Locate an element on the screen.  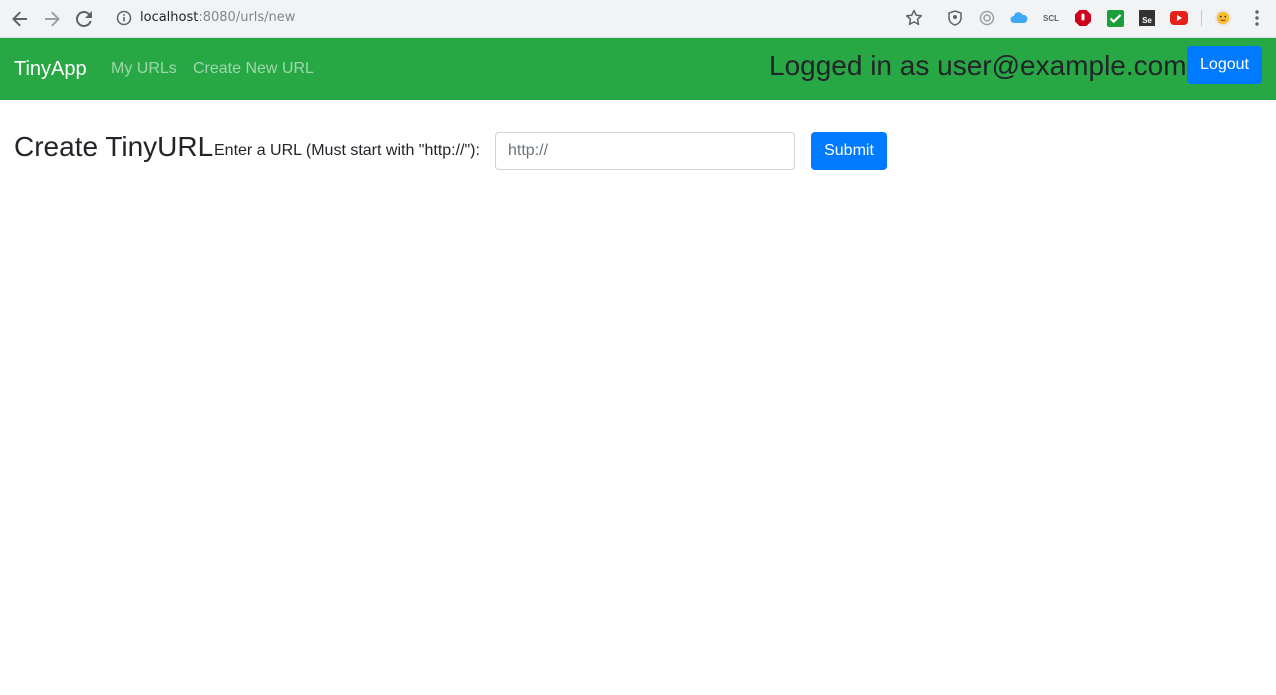
profile-avatar-icon is located at coordinates (1223, 18).